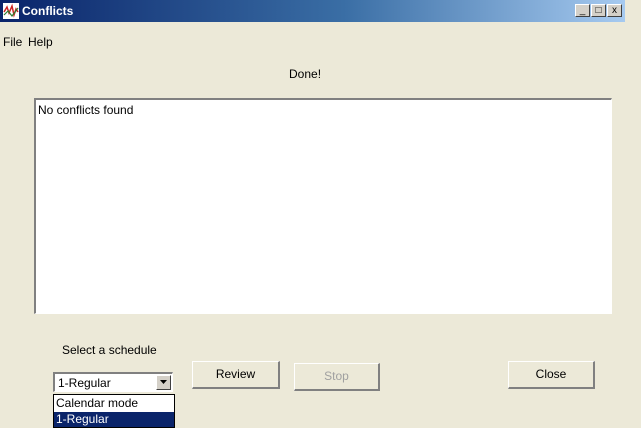 This screenshot has width=641, height=428. What do you see at coordinates (11, 11) in the screenshot?
I see `app-icon` at bounding box center [11, 11].